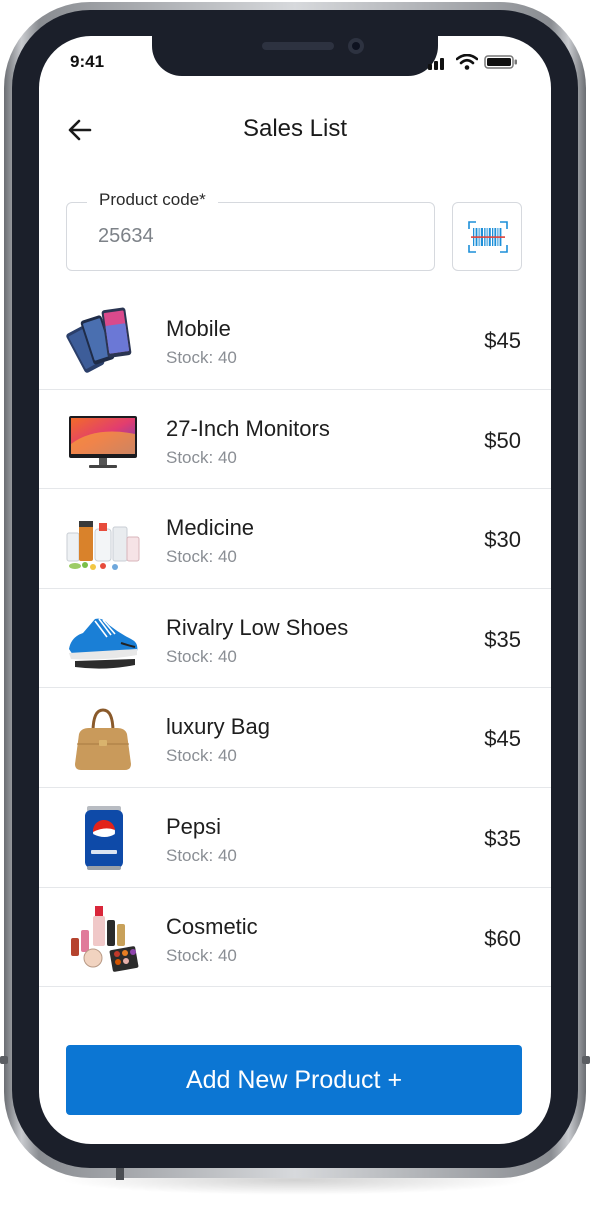  What do you see at coordinates (502, 938) in the screenshot?
I see `product-price: $60` at bounding box center [502, 938].